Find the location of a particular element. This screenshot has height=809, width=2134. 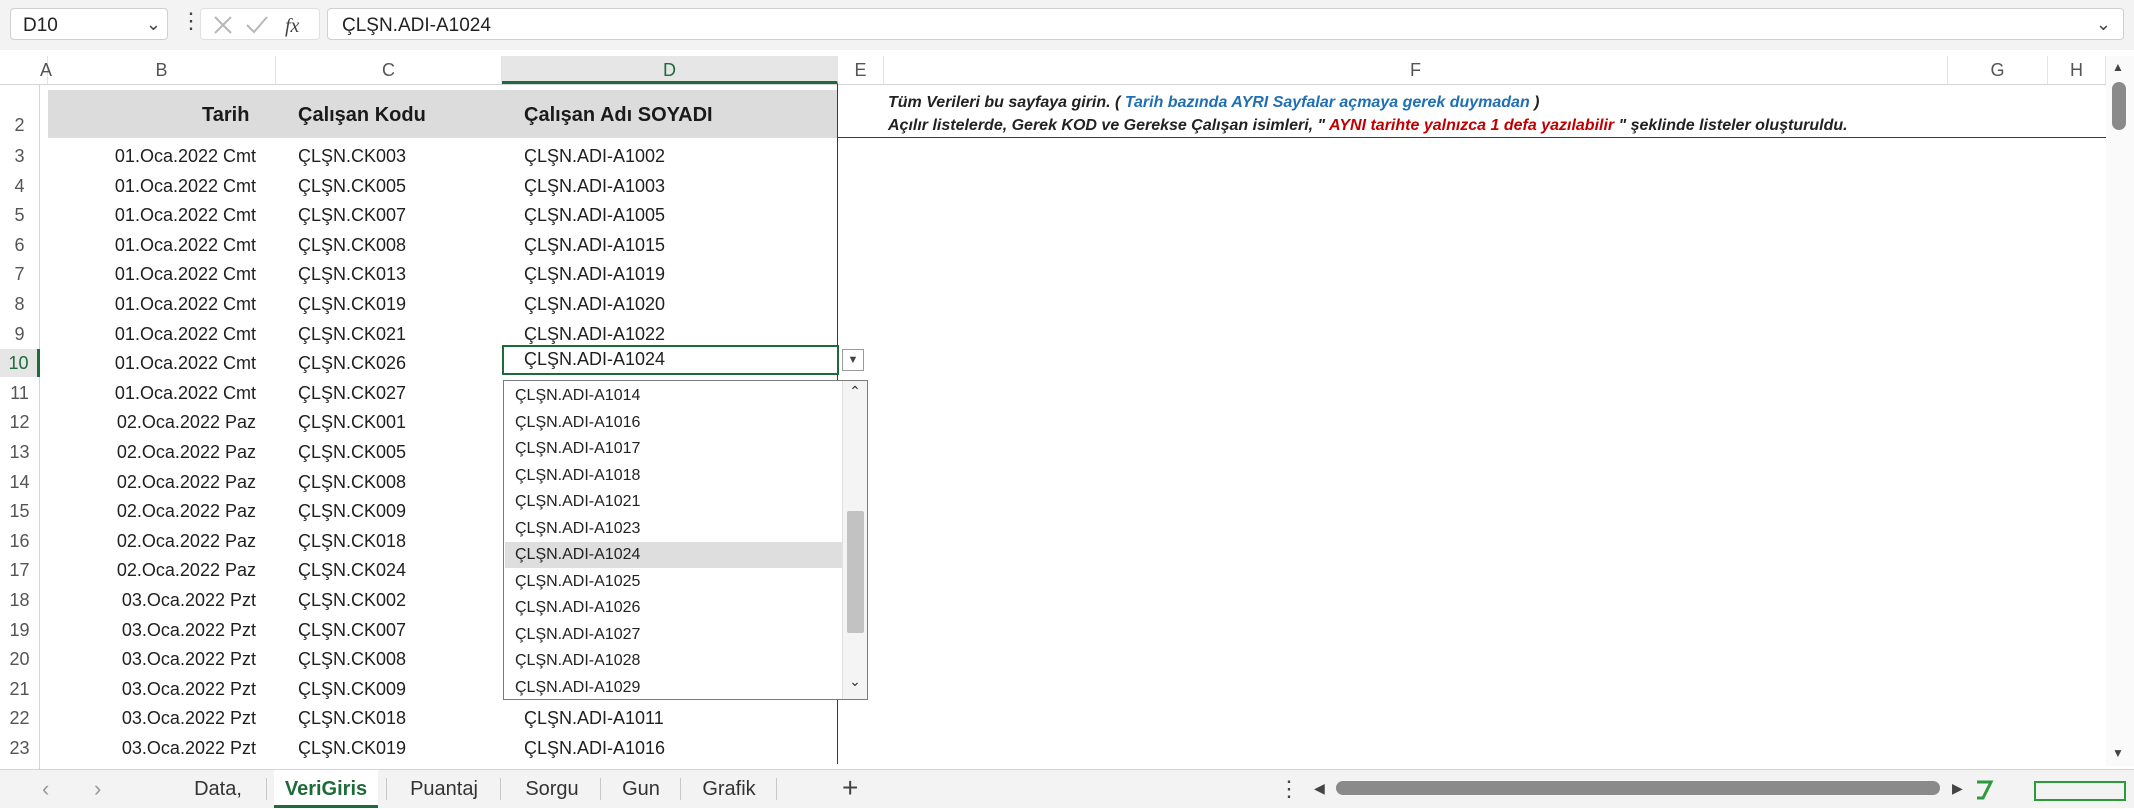

column-header-c: C is located at coordinates (389, 70).